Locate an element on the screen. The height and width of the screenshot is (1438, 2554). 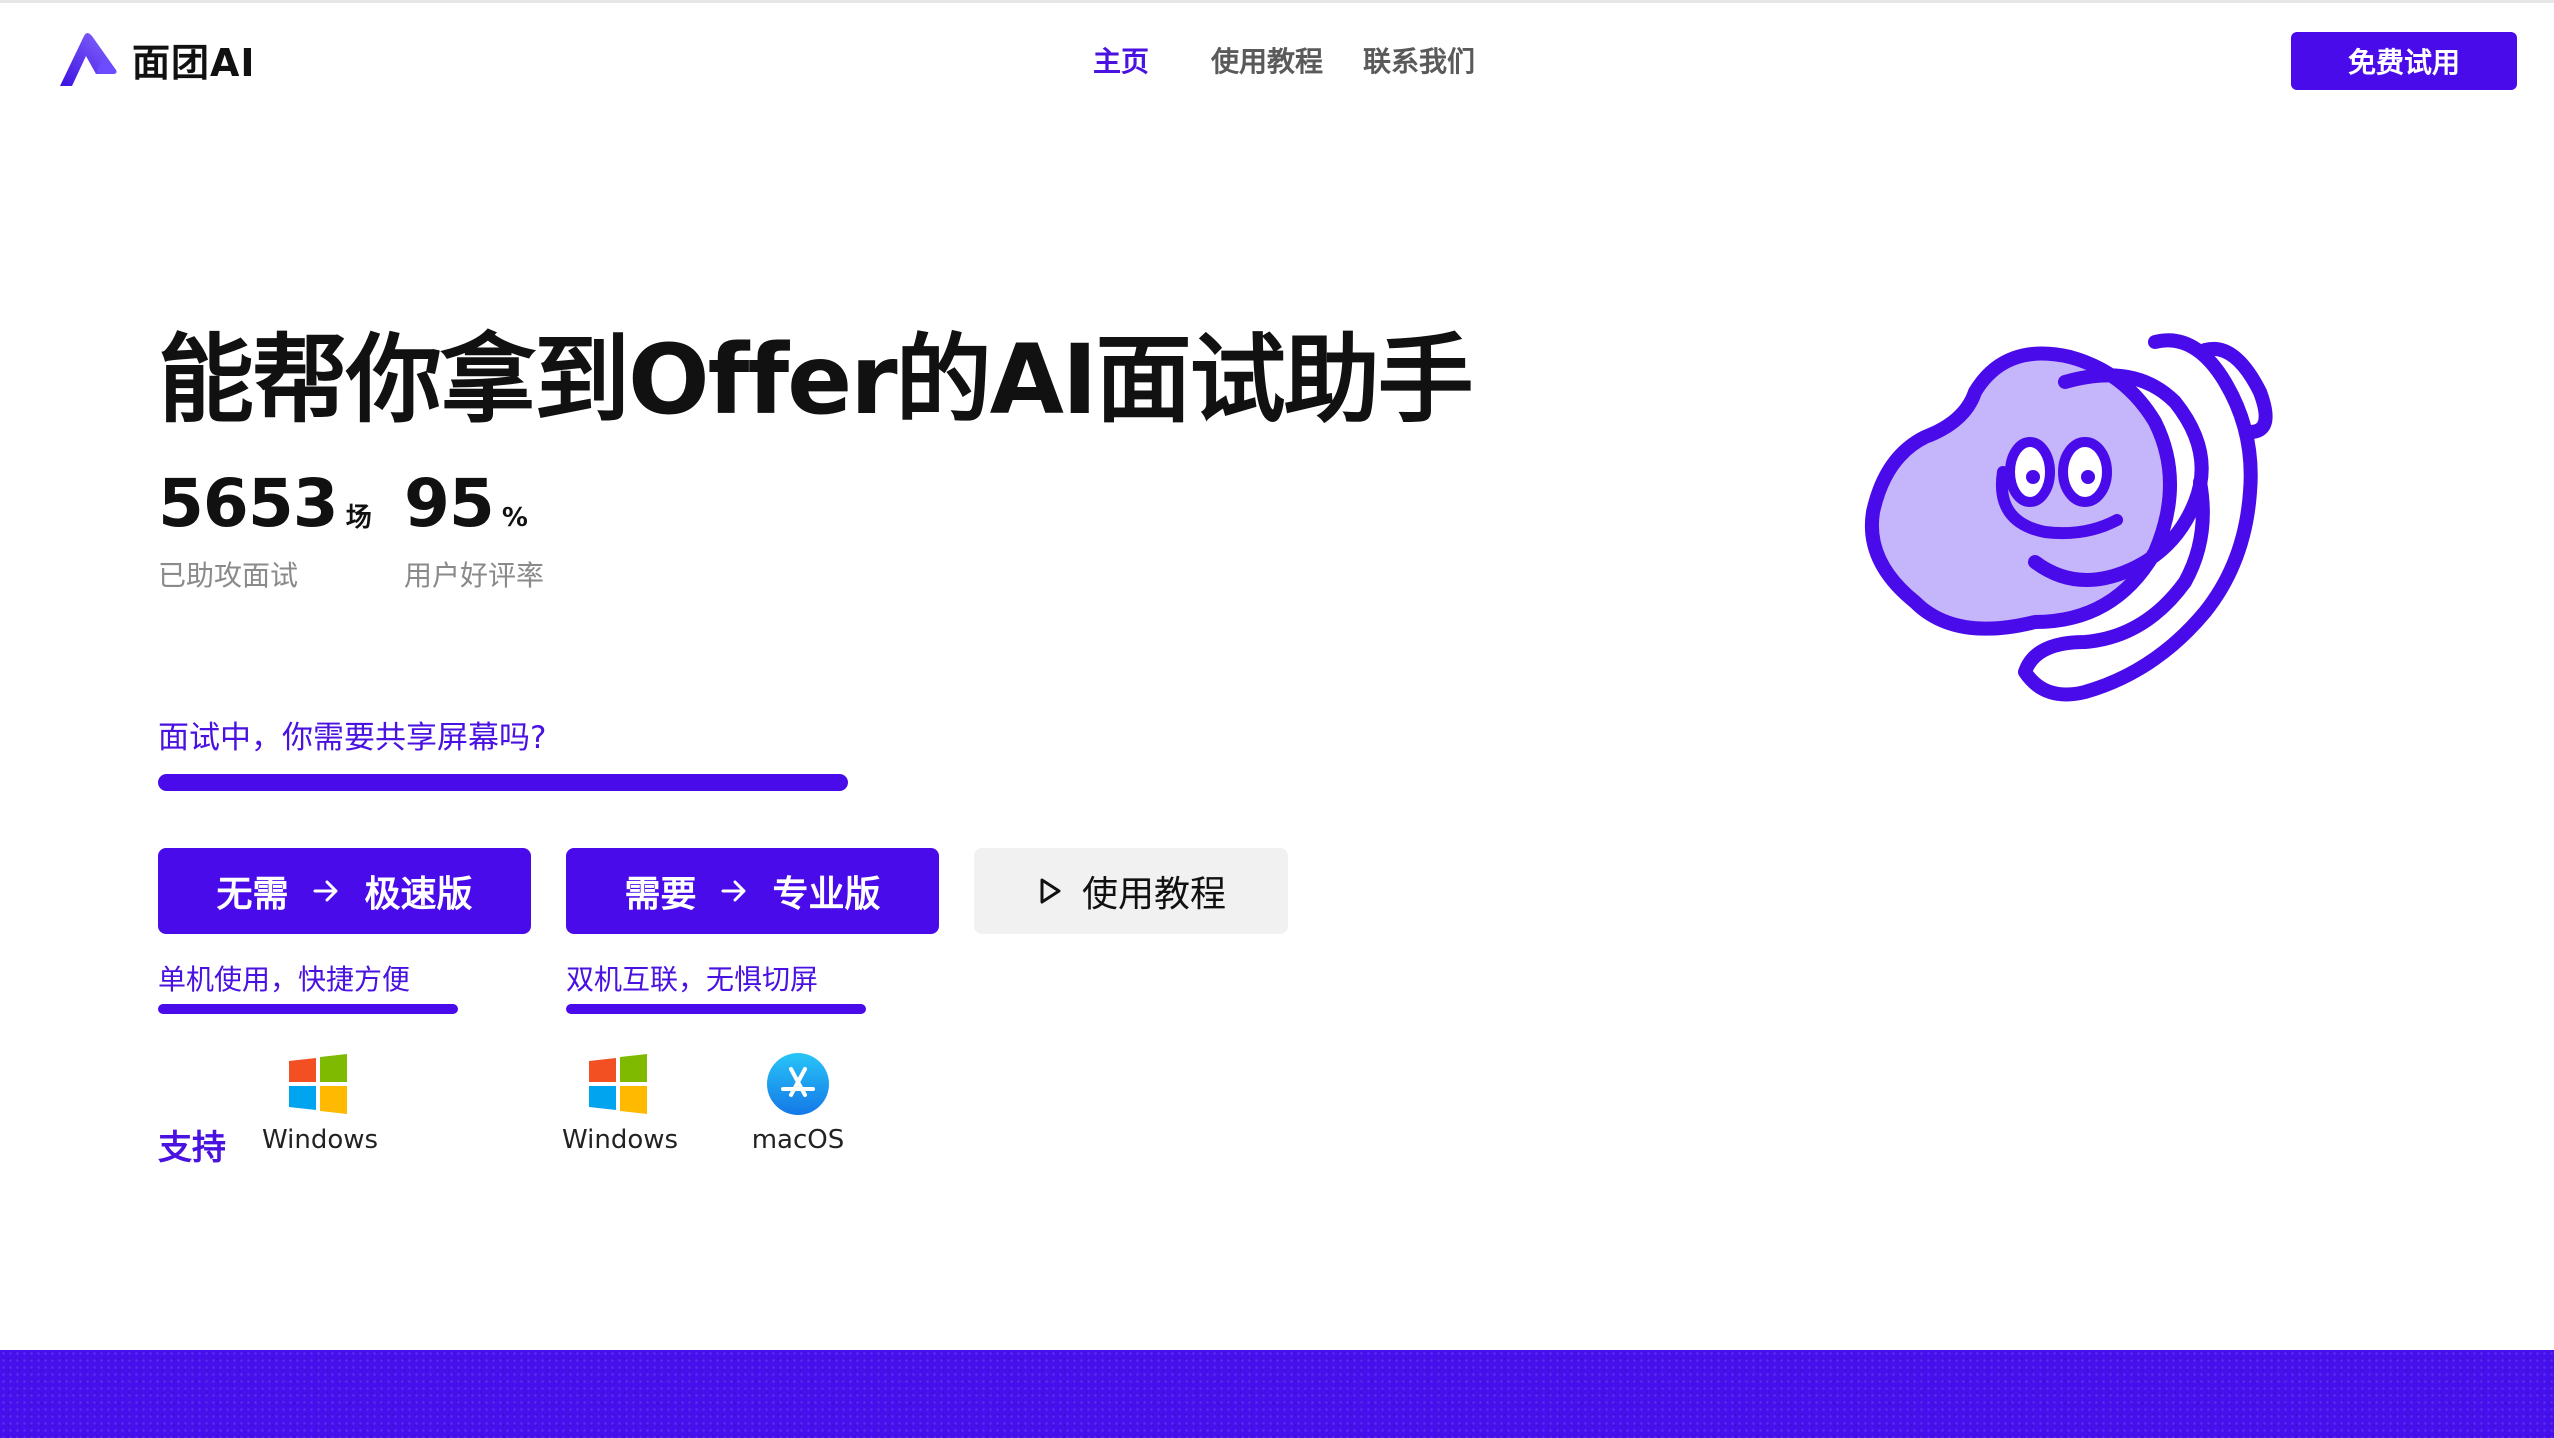
stat-value: 5653 is located at coordinates (248, 503).